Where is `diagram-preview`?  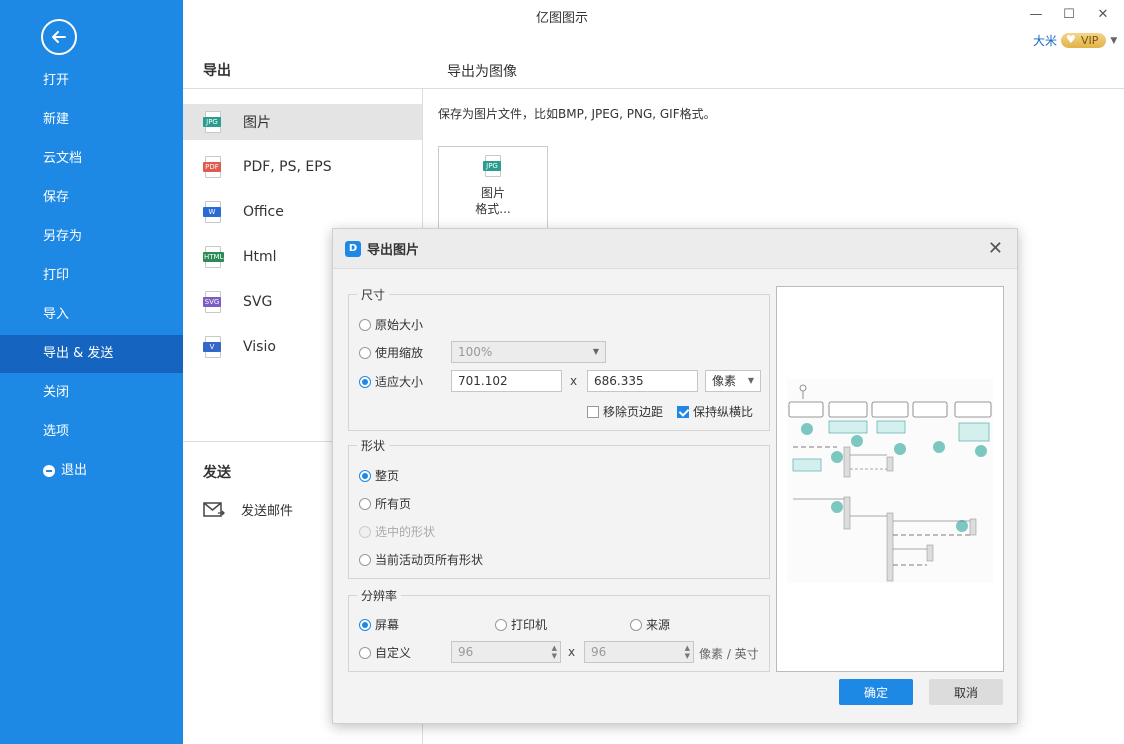 diagram-preview is located at coordinates (890, 481).